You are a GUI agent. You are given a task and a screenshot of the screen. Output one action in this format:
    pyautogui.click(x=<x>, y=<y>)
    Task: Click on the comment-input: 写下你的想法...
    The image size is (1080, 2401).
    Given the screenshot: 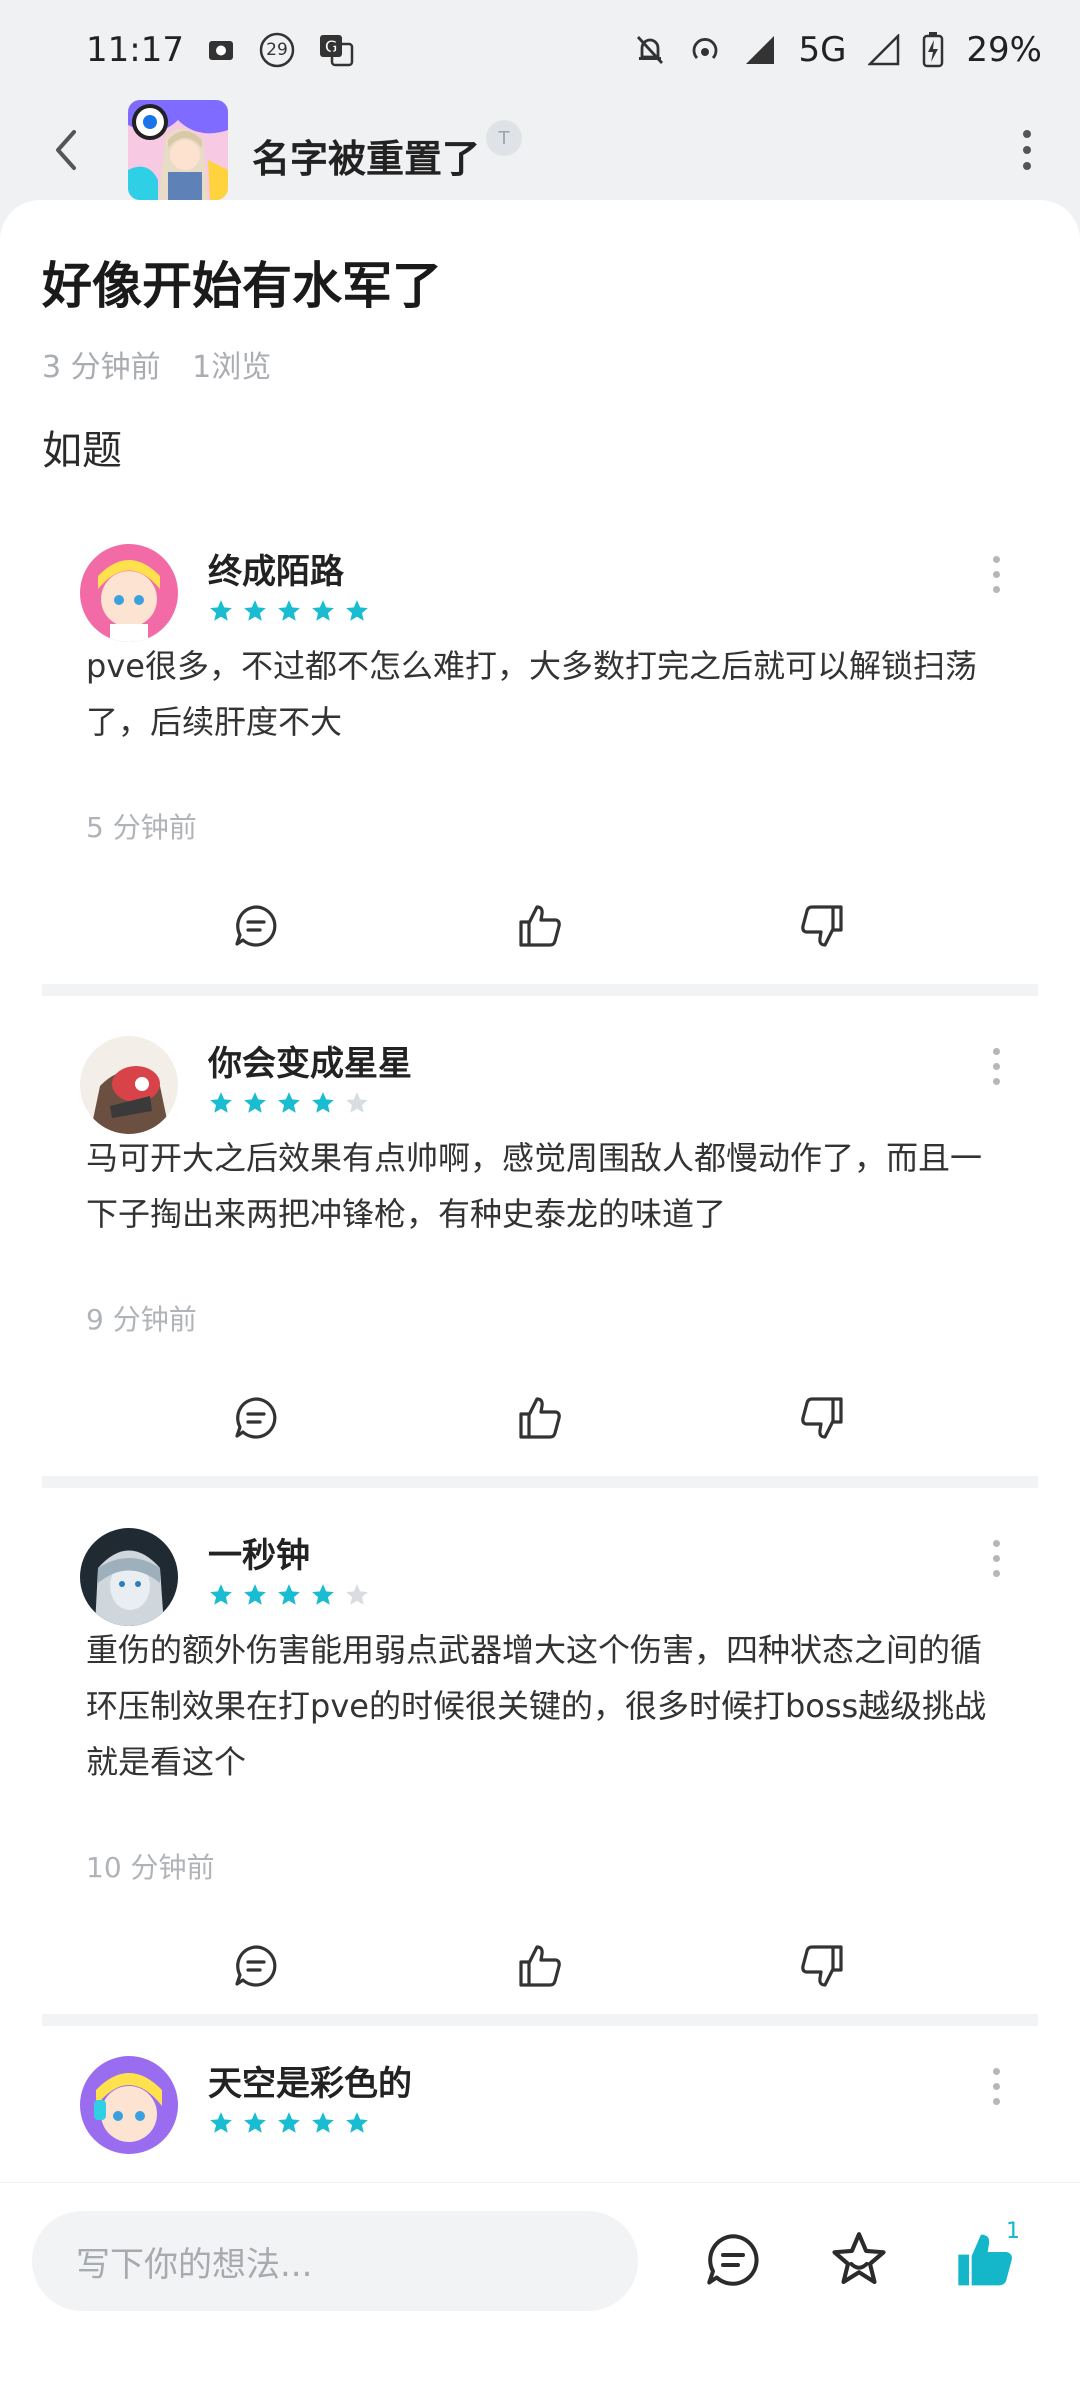 What is the action you would take?
    pyautogui.click(x=335, y=2261)
    